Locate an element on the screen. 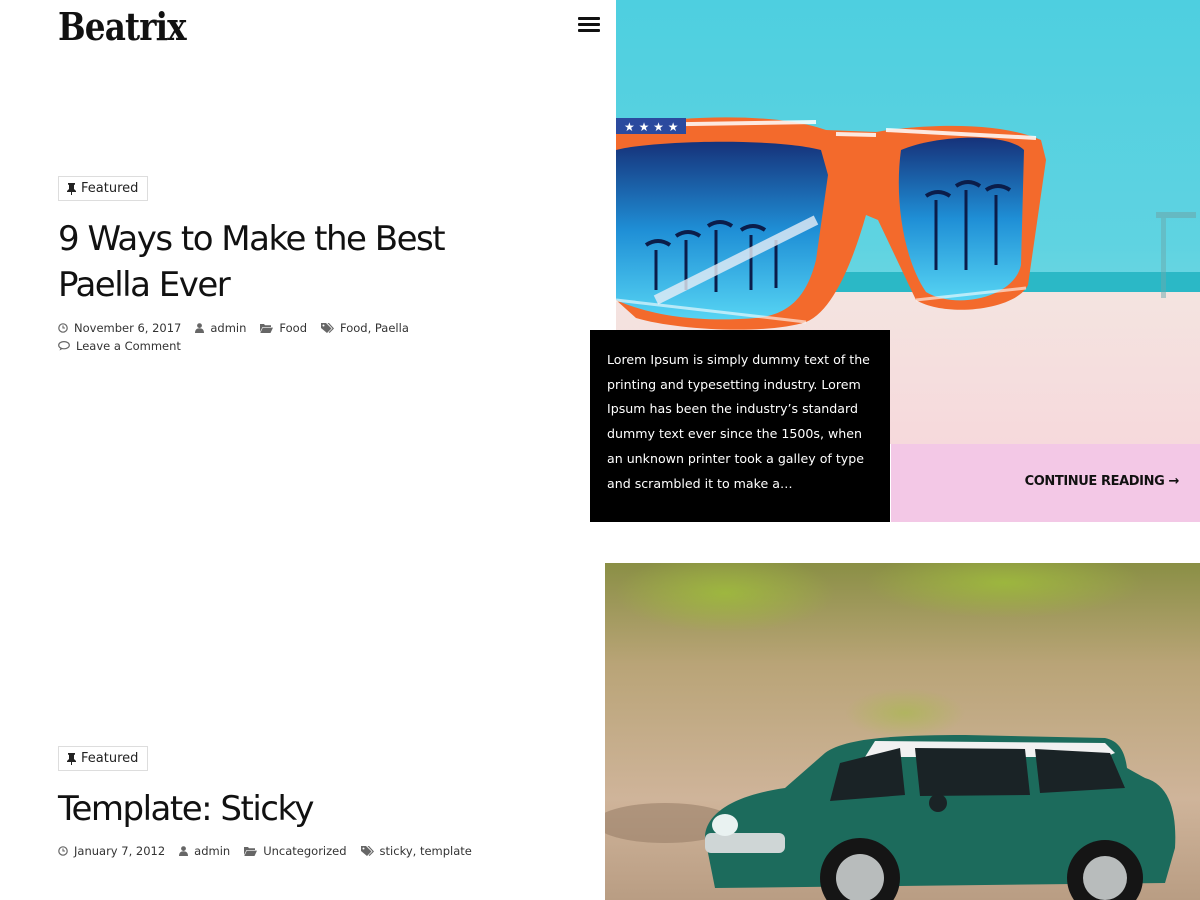 Image resolution: width=1200 pixels, height=900 pixels. post-category: Uncategorized is located at coordinates (304, 851).